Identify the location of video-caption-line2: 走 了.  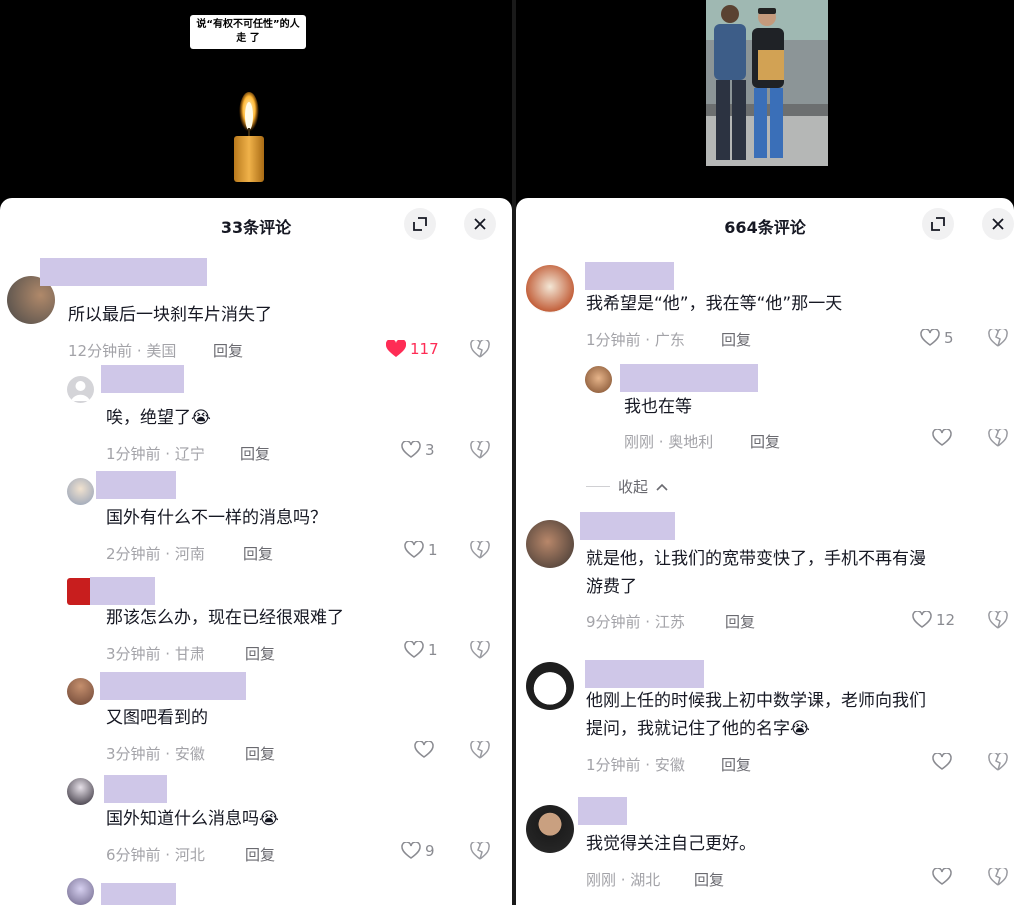
(248, 38).